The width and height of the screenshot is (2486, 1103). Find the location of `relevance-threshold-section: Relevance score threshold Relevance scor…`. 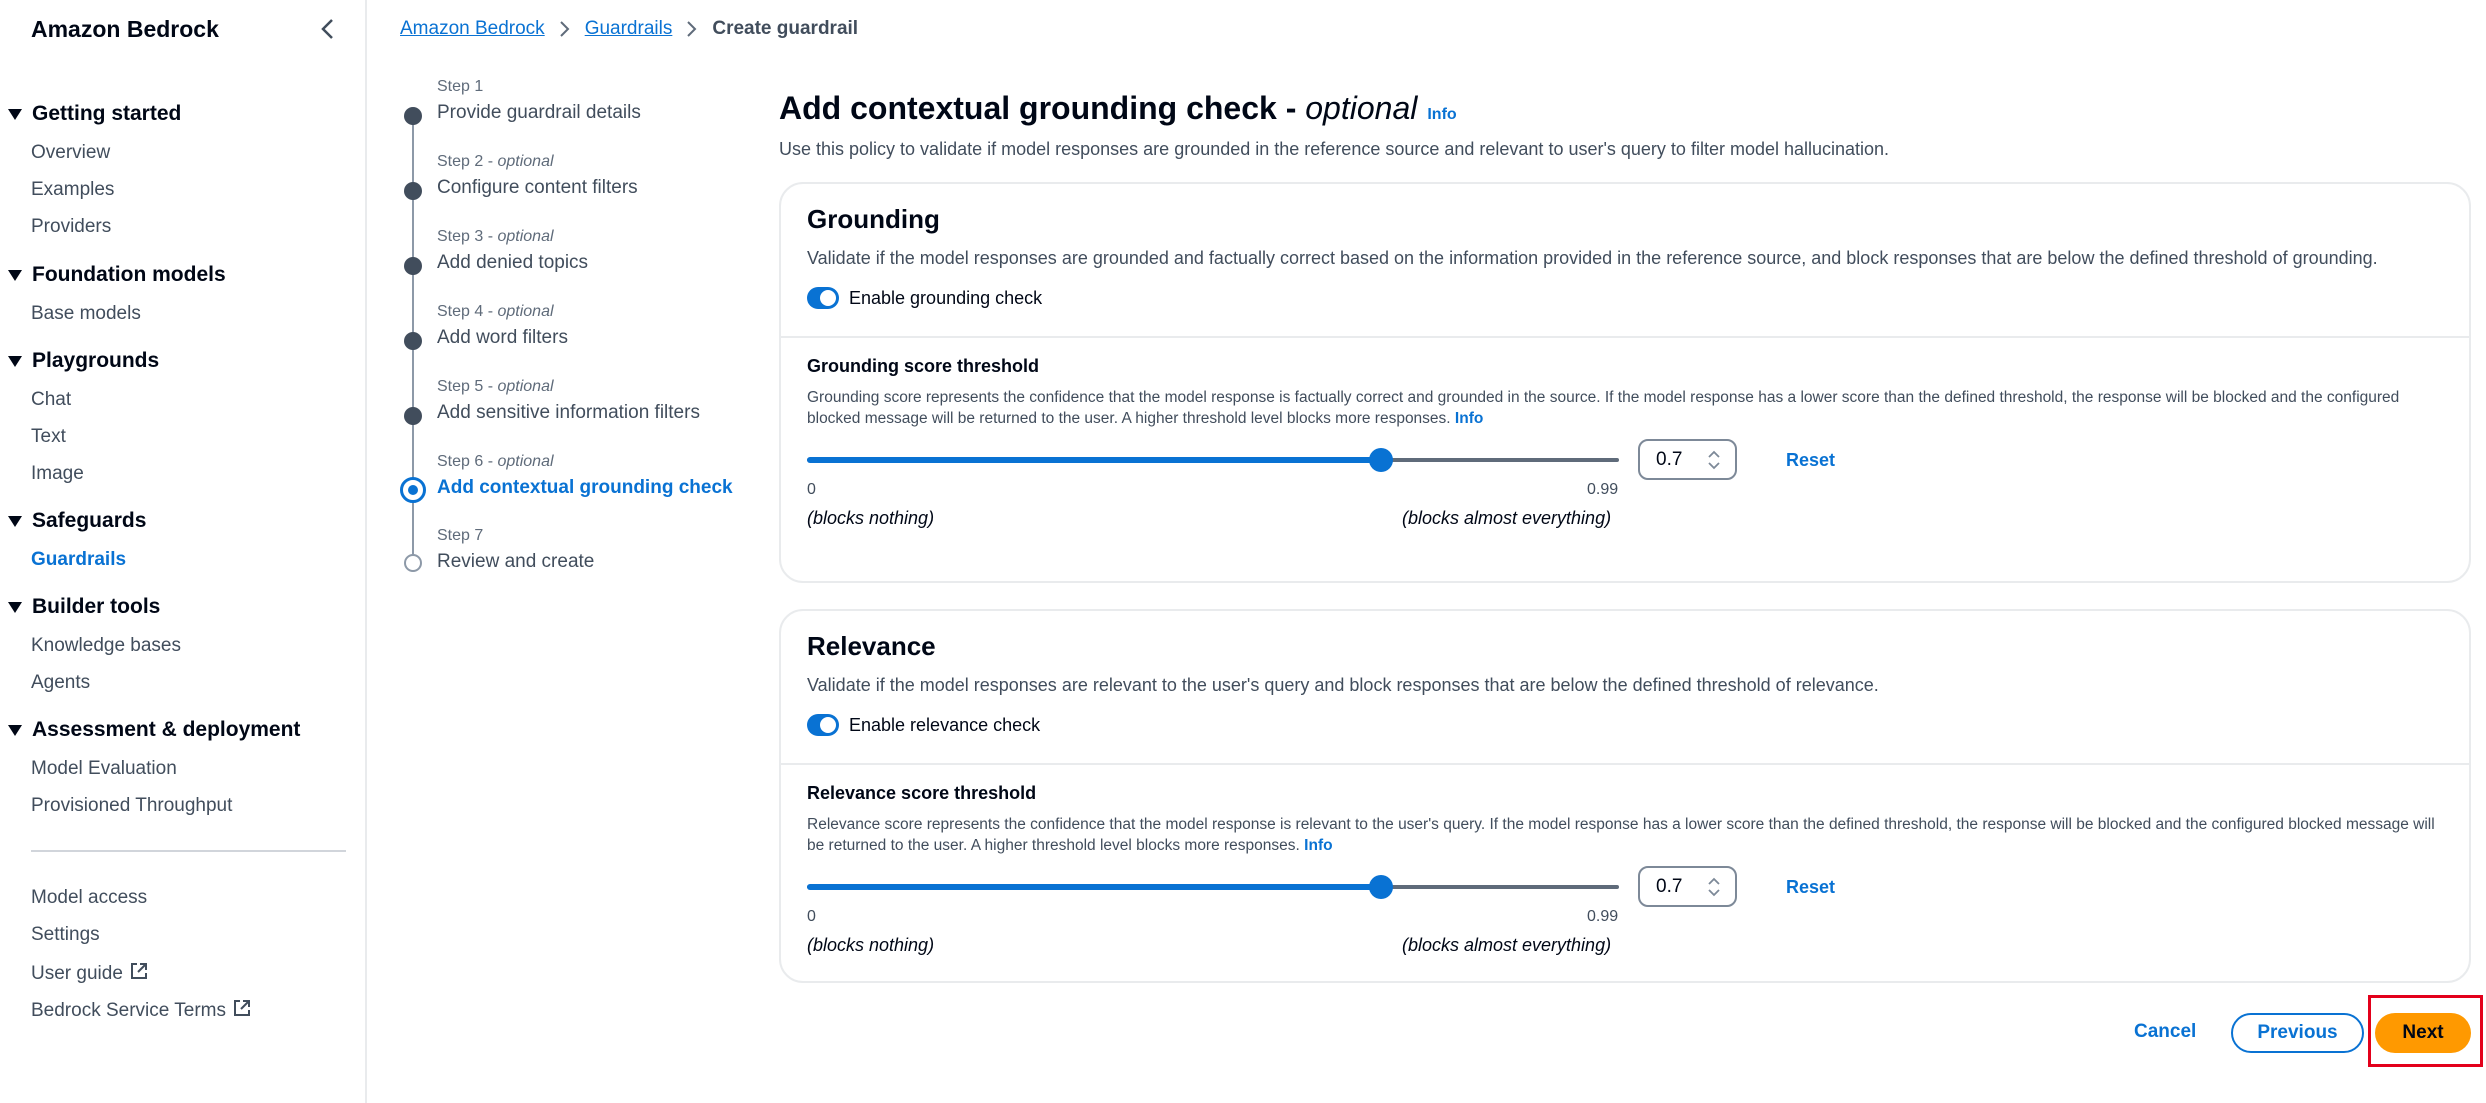

relevance-threshold-section: Relevance score threshold Relevance scor… is located at coordinates (1625, 875).